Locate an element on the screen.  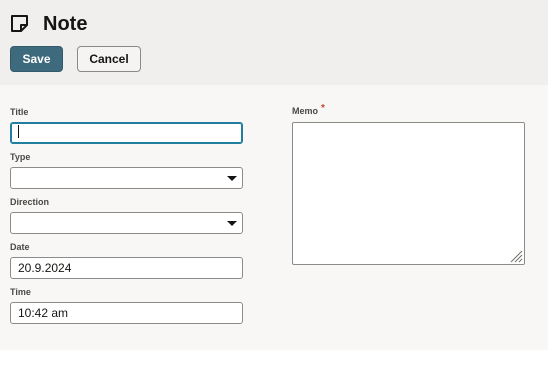
type-select is located at coordinates (126, 178).